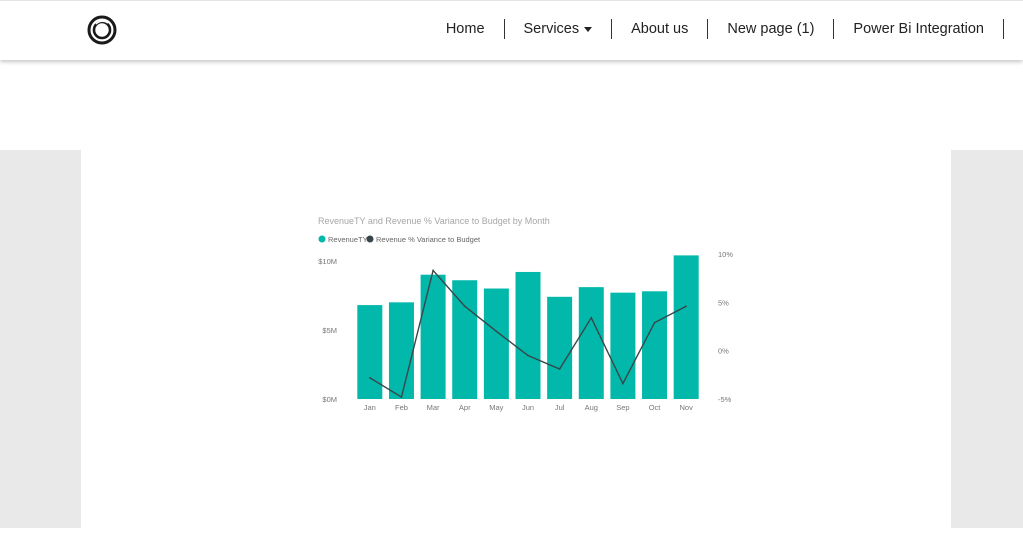 This screenshot has width=1023, height=533. What do you see at coordinates (725, 399) in the screenshot?
I see `y-right-tick-label: -5%` at bounding box center [725, 399].